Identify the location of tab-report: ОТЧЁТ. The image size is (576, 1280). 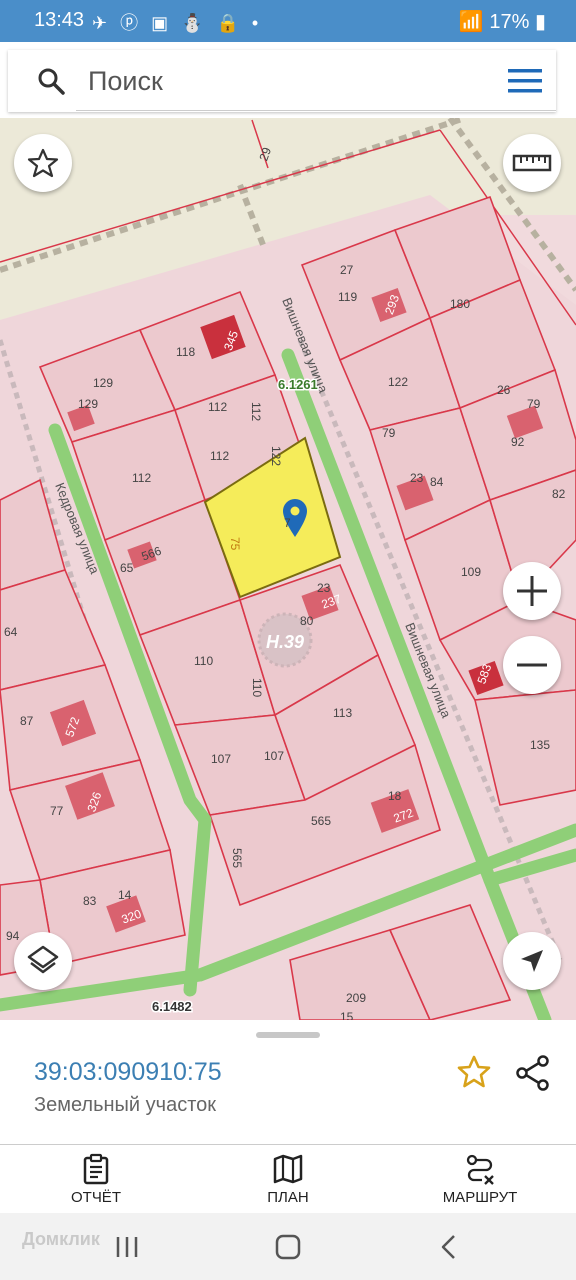
(96, 1179).